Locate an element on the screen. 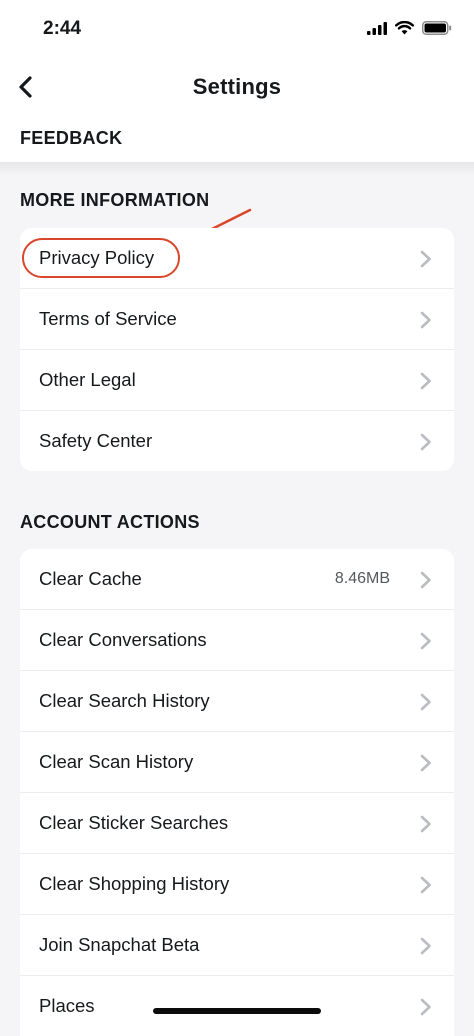 This screenshot has height=1036, width=474. row-label: Safety Center is located at coordinates (96, 440).